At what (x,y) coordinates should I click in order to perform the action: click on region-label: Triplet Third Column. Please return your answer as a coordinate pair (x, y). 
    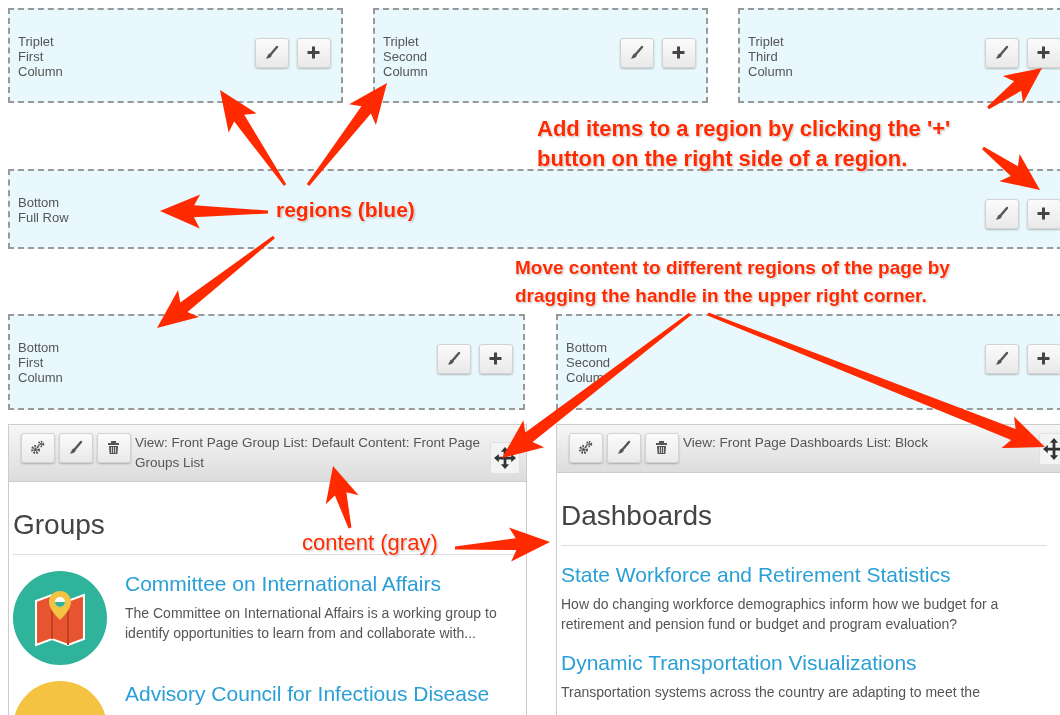
    Looking at the image, I should click on (771, 56).